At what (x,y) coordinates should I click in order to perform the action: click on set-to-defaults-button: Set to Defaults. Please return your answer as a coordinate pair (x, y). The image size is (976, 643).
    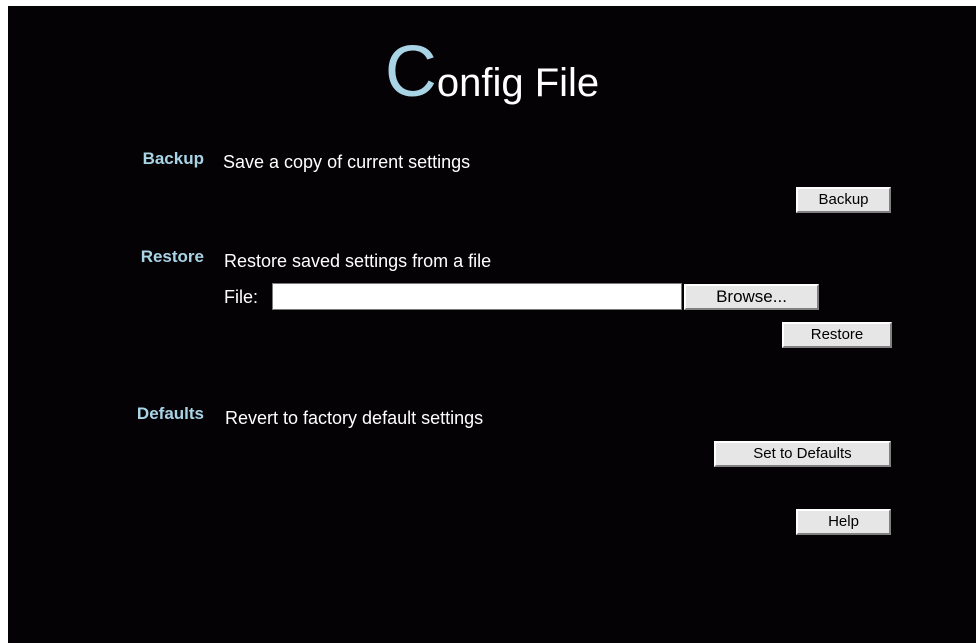
    Looking at the image, I should click on (802, 454).